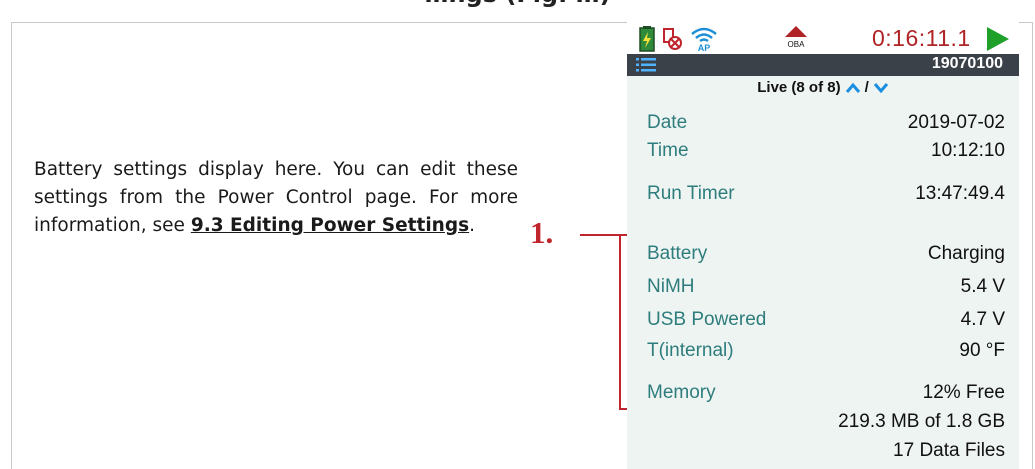  I want to click on row-date: Date 2019-07-02, so click(826, 126).